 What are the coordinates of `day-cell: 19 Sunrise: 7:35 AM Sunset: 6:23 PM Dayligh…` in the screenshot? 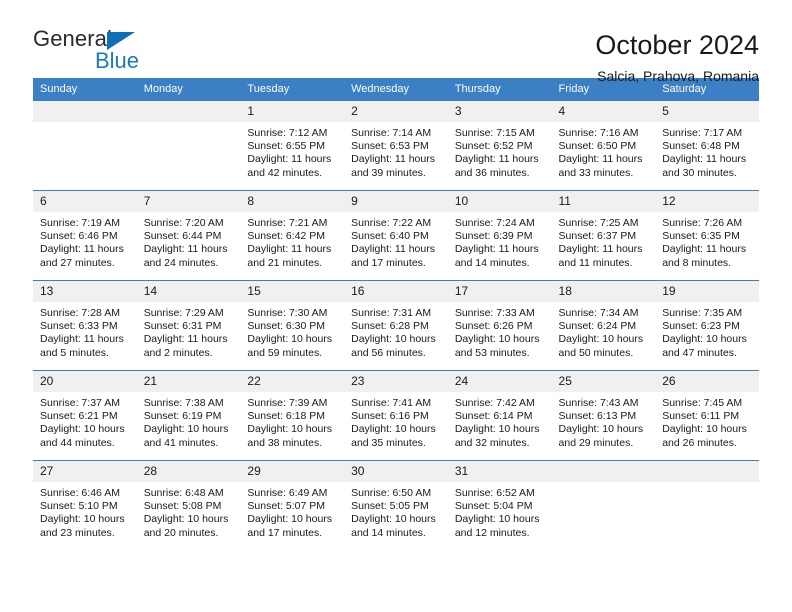 It's located at (707, 325).